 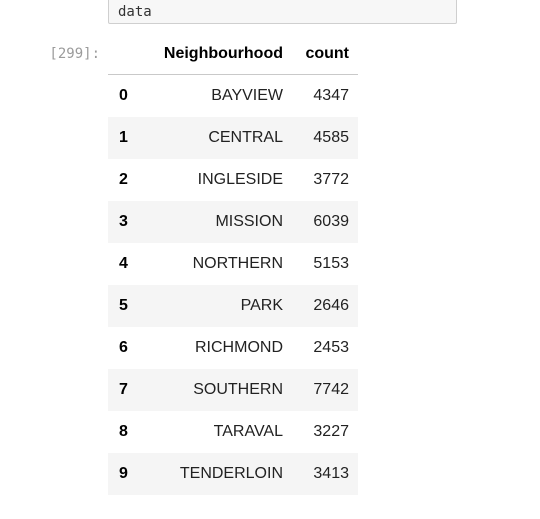 I want to click on column-header-neighbourhood: Neighbourhood, so click(x=215, y=54).